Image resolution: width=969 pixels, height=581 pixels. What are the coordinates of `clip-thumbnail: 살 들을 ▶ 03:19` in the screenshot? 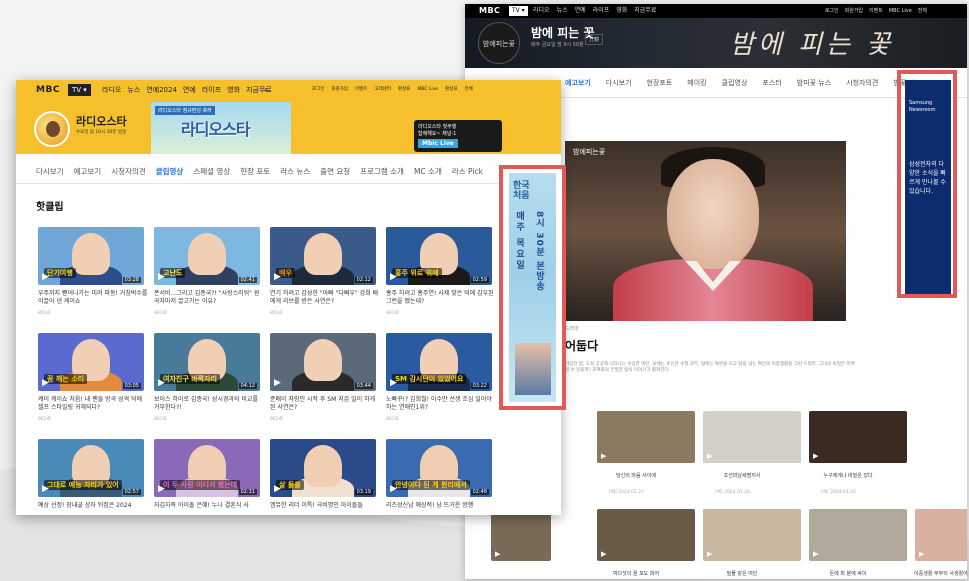 It's located at (323, 468).